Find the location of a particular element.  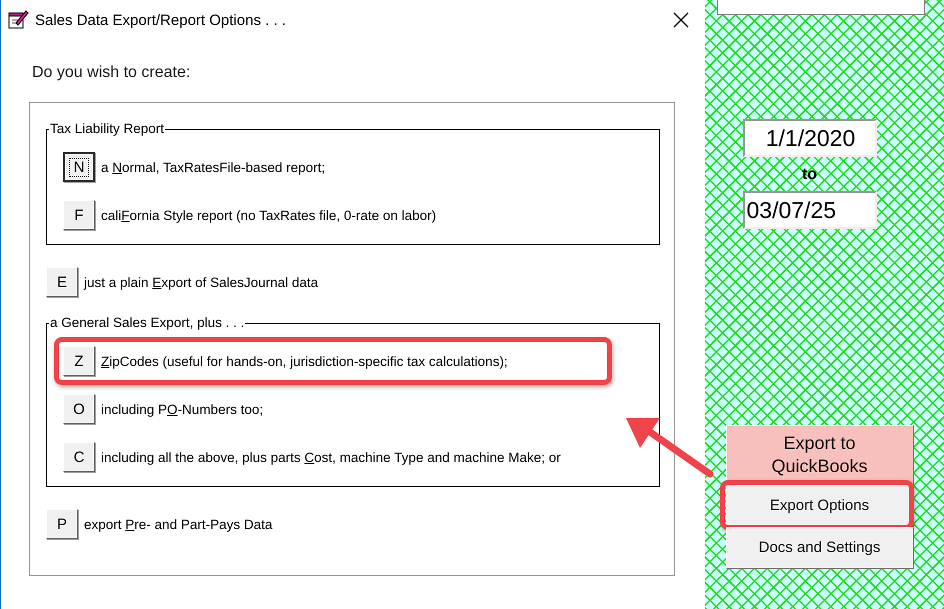

option-key-button: Z is located at coordinates (79, 361).